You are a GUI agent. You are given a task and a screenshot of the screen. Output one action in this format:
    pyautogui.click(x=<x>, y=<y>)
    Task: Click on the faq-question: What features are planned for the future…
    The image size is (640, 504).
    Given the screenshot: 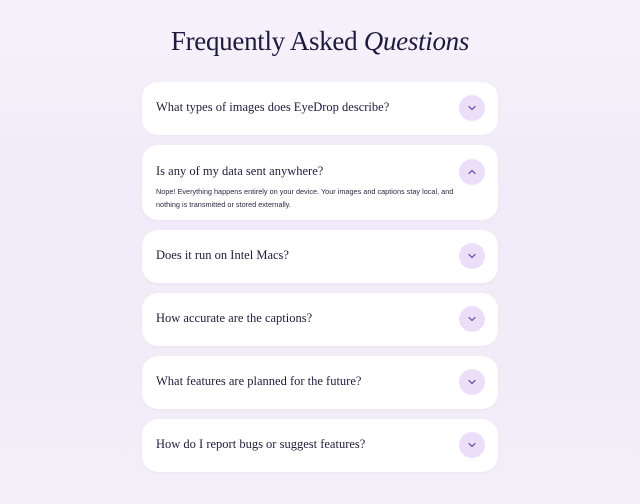 What is the action you would take?
    pyautogui.click(x=259, y=381)
    